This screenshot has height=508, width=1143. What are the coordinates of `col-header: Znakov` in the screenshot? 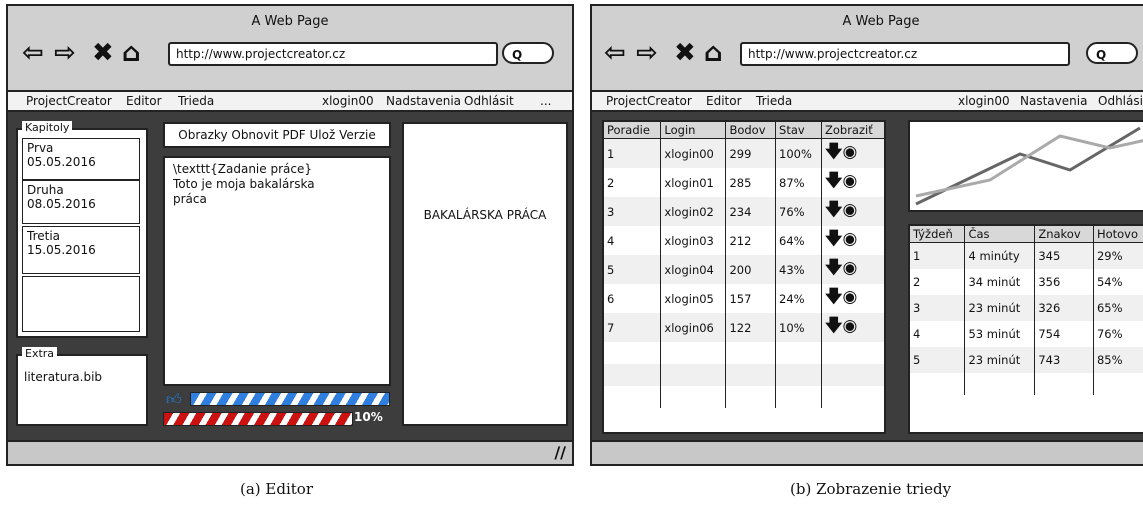 It's located at (1064, 234).